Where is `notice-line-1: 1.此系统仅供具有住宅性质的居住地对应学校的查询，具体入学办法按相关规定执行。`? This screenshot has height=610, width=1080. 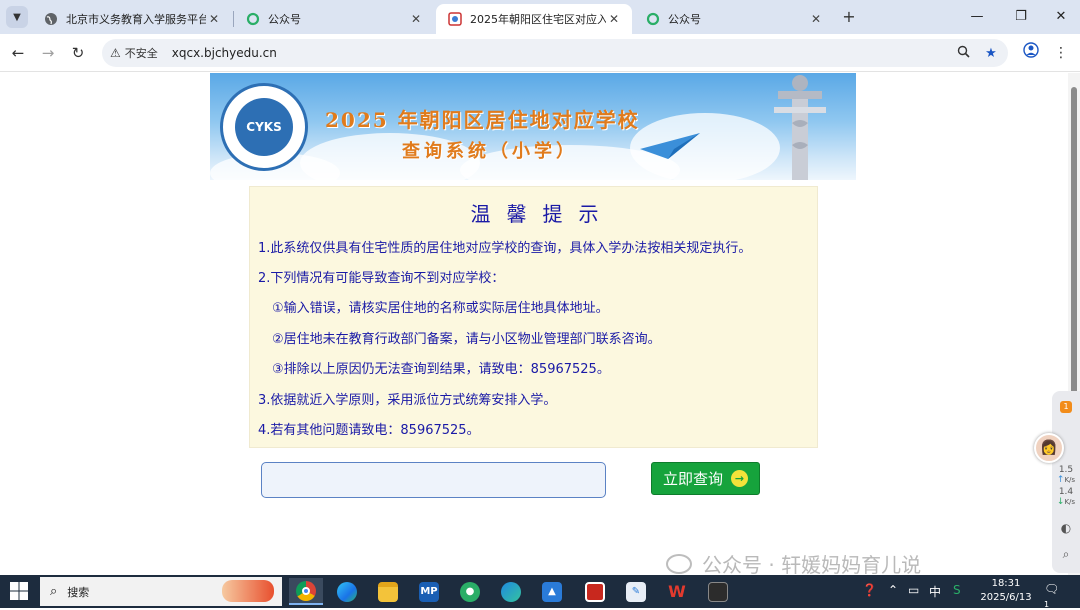
notice-line-1: 1.此系统仅供具有住宅性质的居住地对应学校的查询，具体入学办法按相关规定执行。 is located at coordinates (505, 248).